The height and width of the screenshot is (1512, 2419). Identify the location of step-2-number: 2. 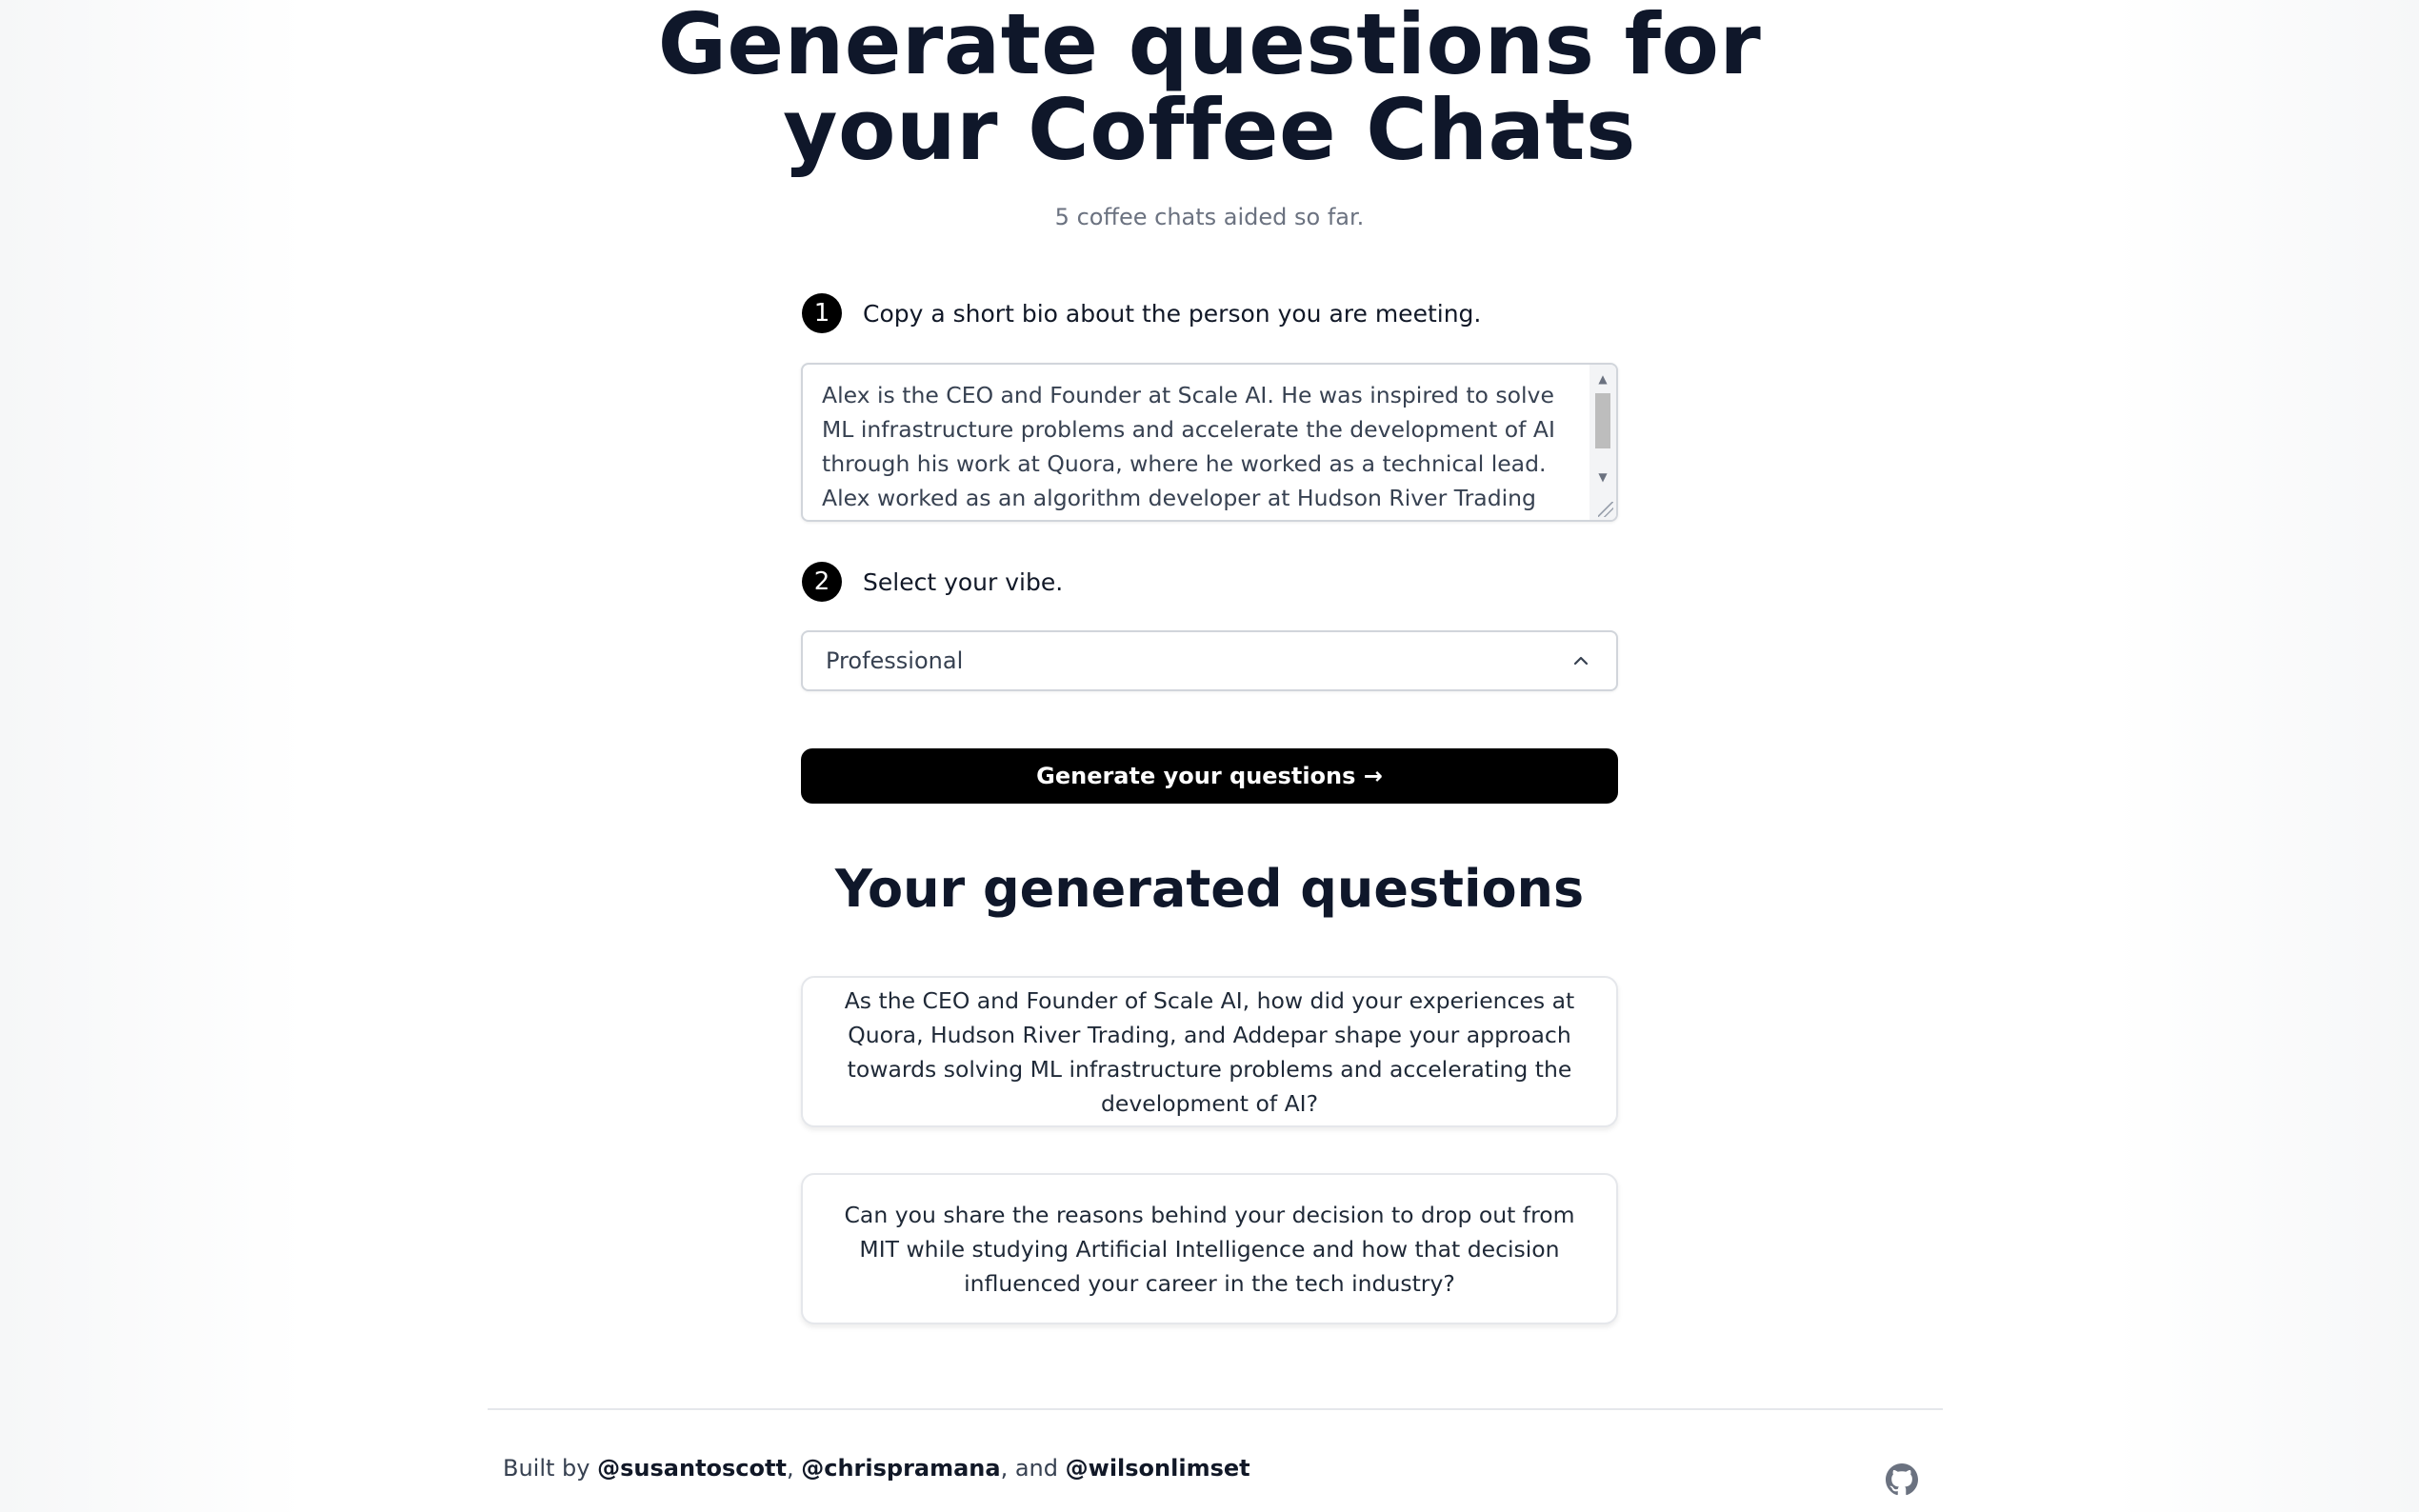
(822, 582).